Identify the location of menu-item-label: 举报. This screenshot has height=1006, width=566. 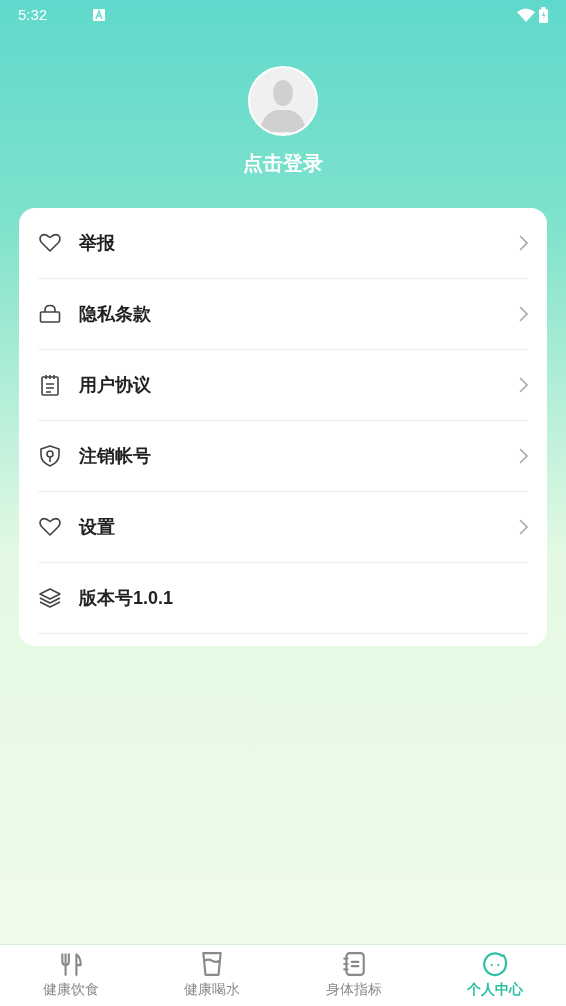
(97, 243).